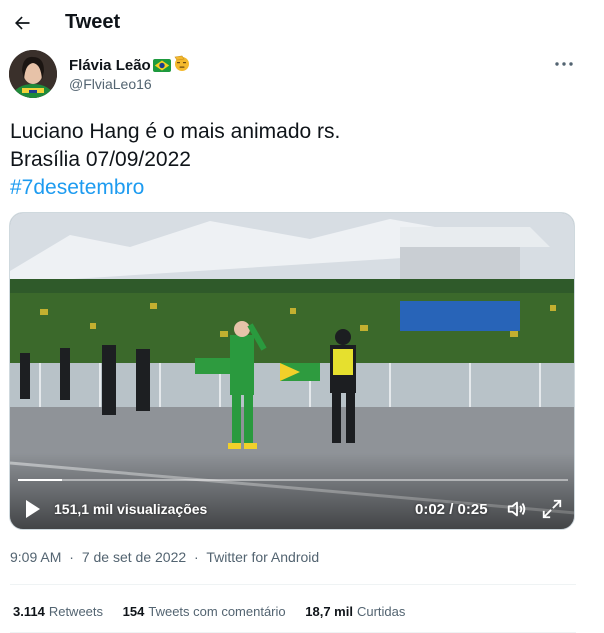 Image resolution: width=604 pixels, height=633 pixels. I want to click on volume-button, so click(517, 509).